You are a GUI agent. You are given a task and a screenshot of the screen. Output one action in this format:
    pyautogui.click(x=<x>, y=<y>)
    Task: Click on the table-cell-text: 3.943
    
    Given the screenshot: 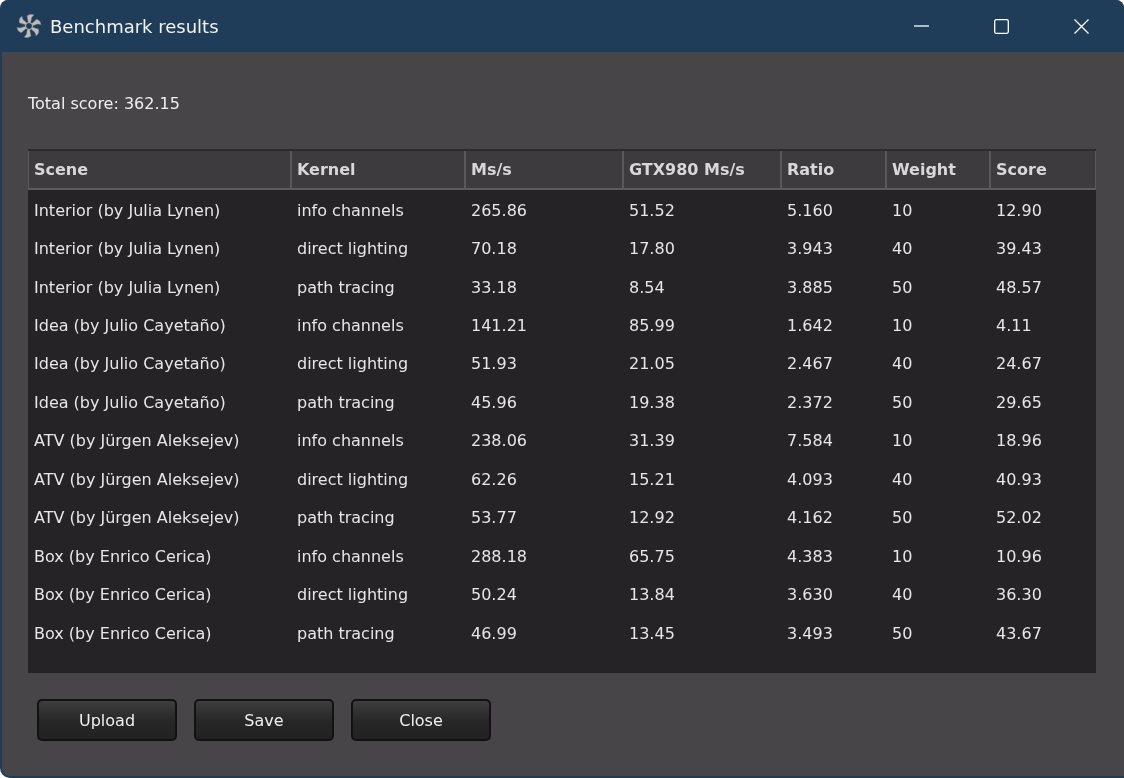 What is the action you would take?
    pyautogui.click(x=809, y=249)
    